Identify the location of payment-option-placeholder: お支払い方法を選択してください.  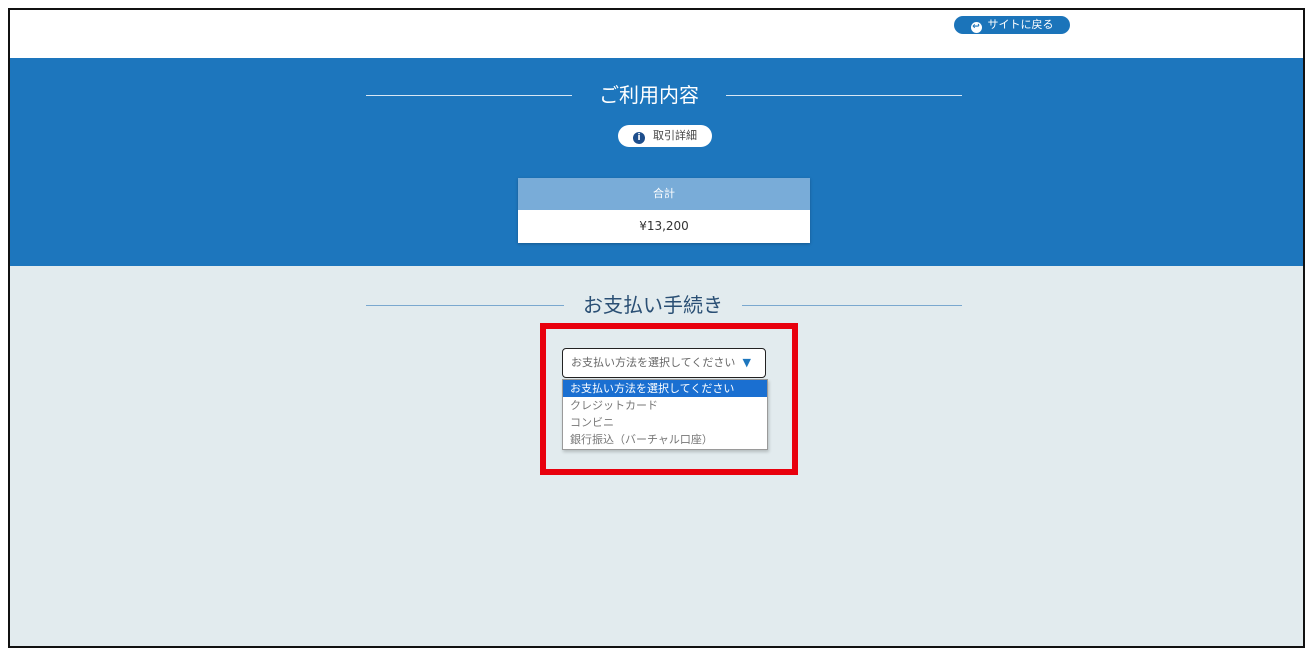
(665, 388).